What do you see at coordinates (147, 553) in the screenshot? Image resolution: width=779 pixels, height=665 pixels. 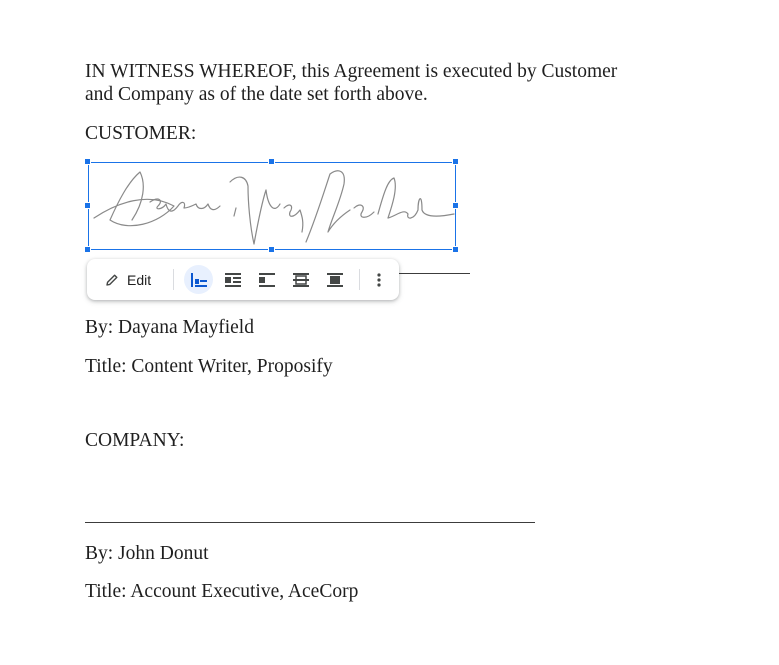 I see `company-by: By: John Donut` at bounding box center [147, 553].